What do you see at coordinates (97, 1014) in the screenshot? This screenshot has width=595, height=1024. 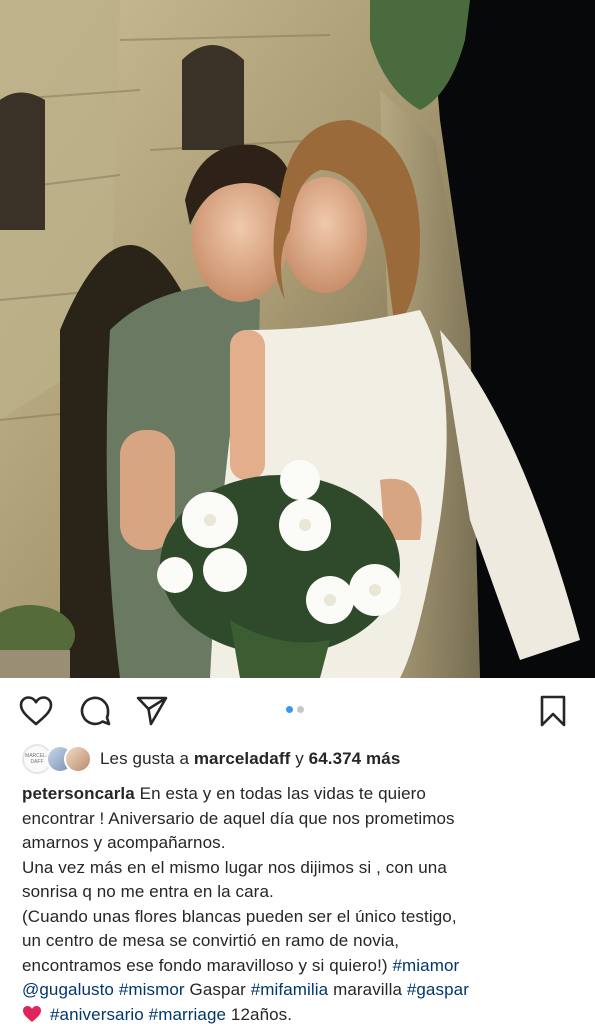 I see `hashtag-link: #aniversario` at bounding box center [97, 1014].